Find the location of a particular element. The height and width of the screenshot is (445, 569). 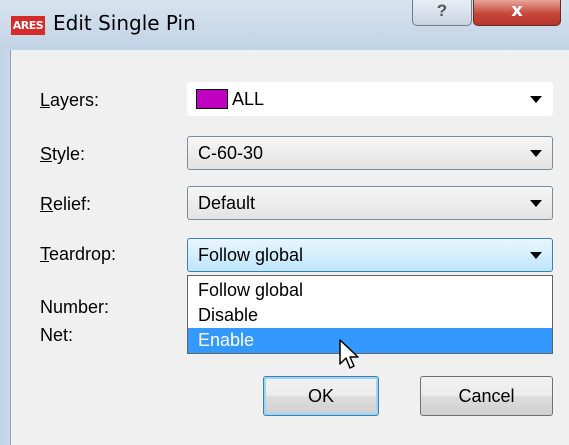

relief-dropdown: Default is located at coordinates (370, 203).